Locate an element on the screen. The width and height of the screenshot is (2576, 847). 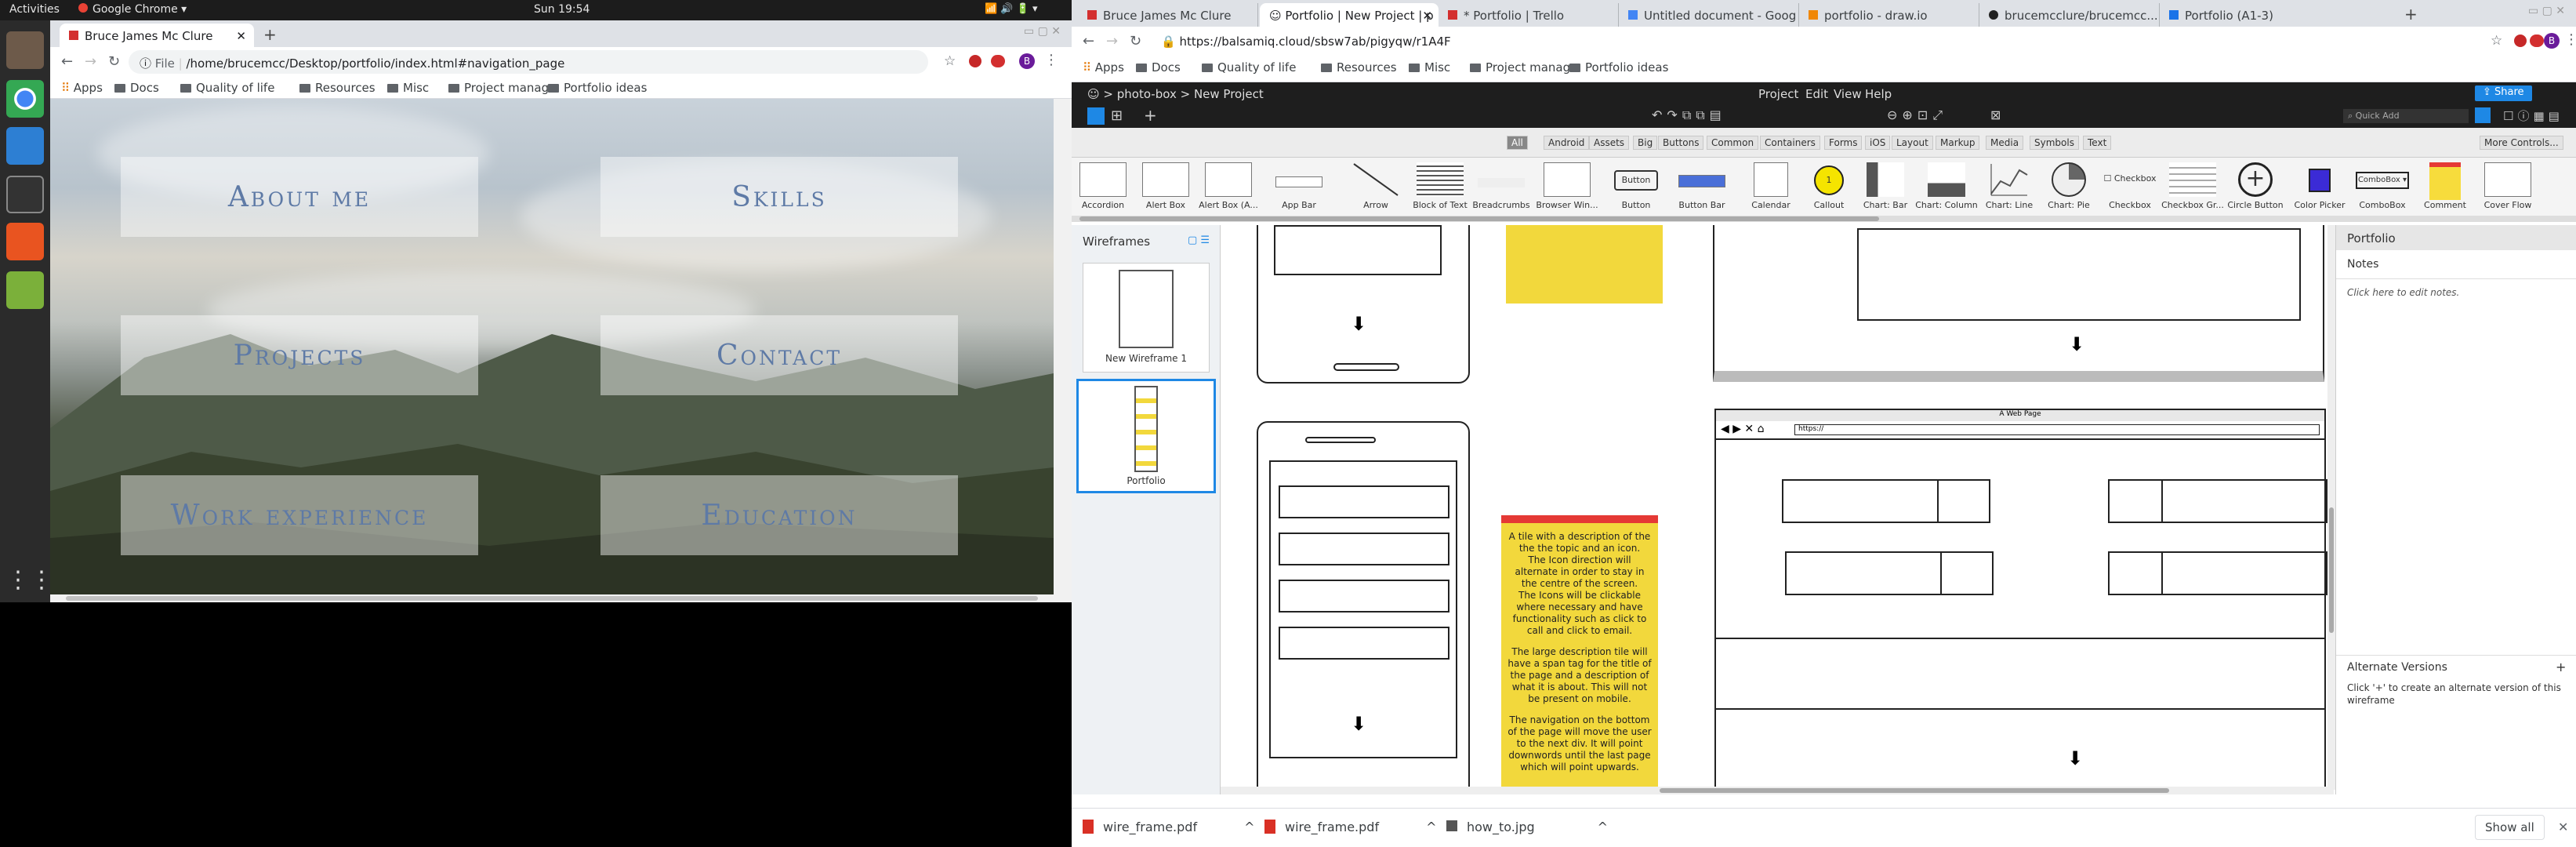
files-icon is located at coordinates (25, 50).